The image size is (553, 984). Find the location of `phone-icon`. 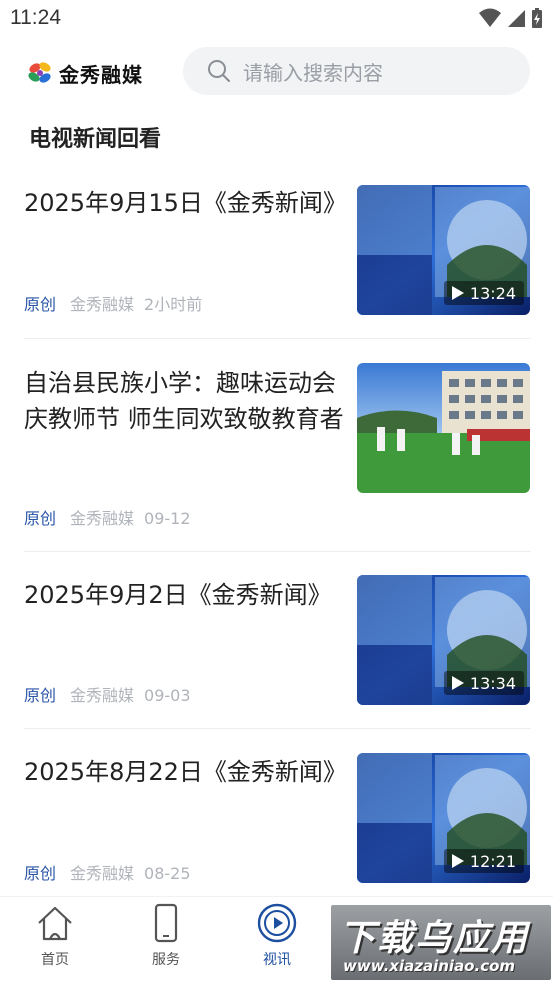

phone-icon is located at coordinates (166, 923).